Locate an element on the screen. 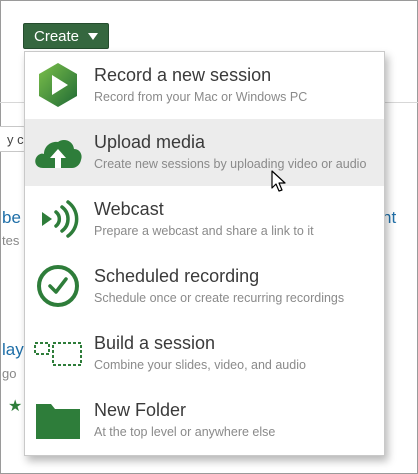 Image resolution: width=418 pixels, height=474 pixels. caret-down-icon is located at coordinates (93, 36).